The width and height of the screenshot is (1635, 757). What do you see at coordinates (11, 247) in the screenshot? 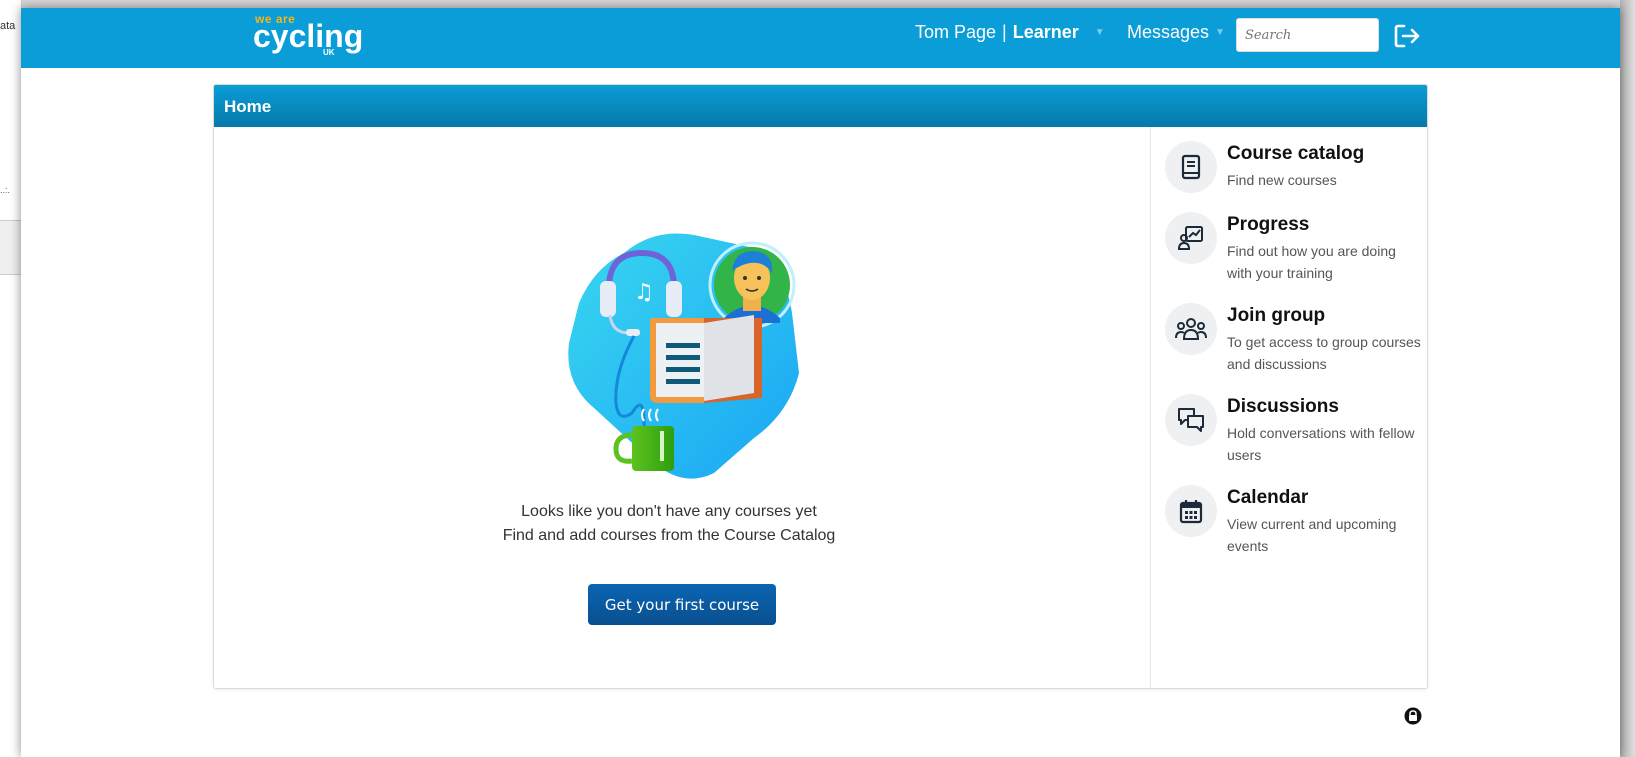
I see `background-panel` at bounding box center [11, 247].